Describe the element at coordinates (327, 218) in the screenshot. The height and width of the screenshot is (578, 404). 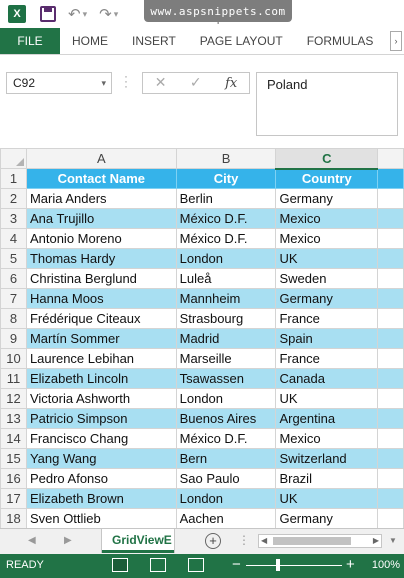
I see `cell-country: Mexico` at that location.